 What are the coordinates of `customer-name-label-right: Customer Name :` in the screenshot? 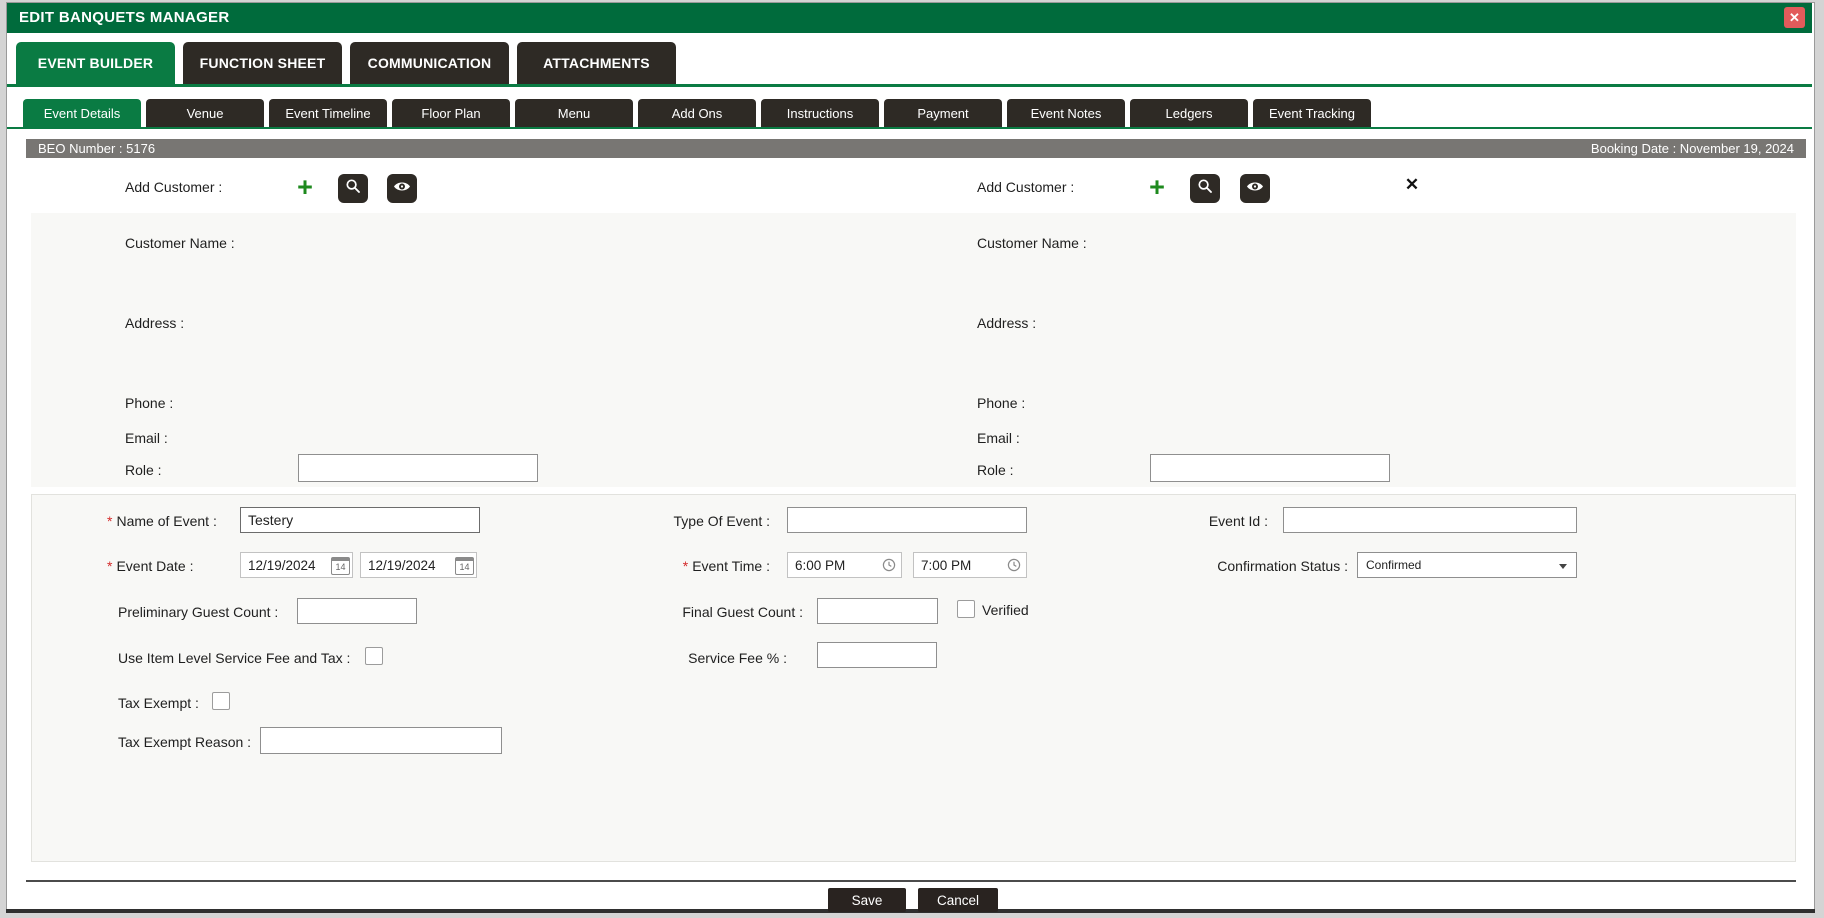 It's located at (1032, 243).